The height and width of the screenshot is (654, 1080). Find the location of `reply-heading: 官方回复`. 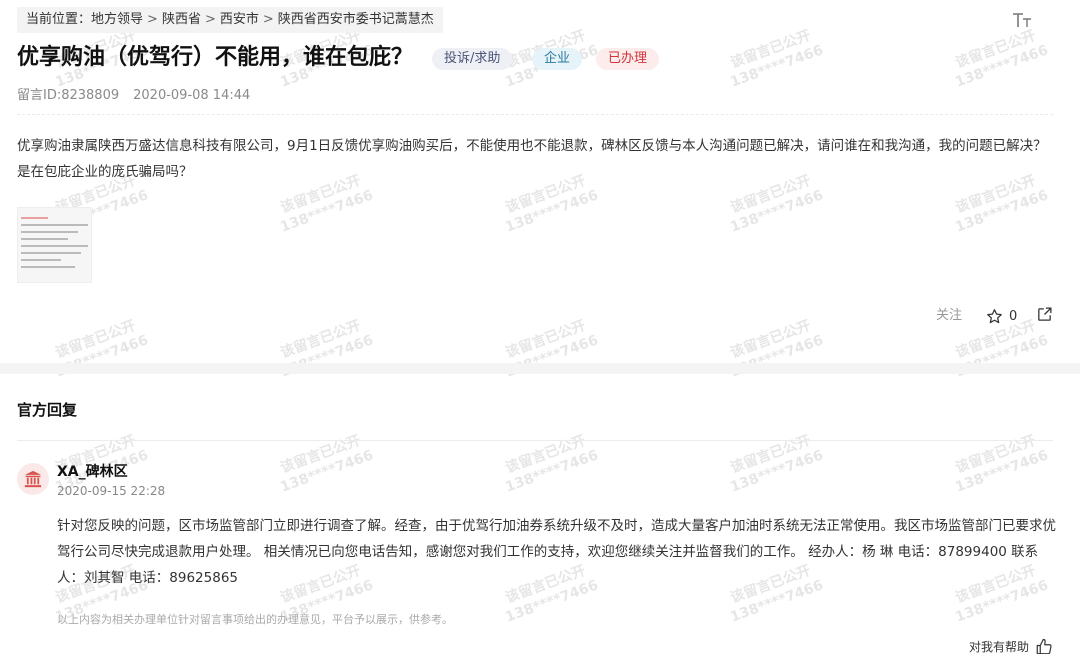

reply-heading: 官方回复 is located at coordinates (47, 410).